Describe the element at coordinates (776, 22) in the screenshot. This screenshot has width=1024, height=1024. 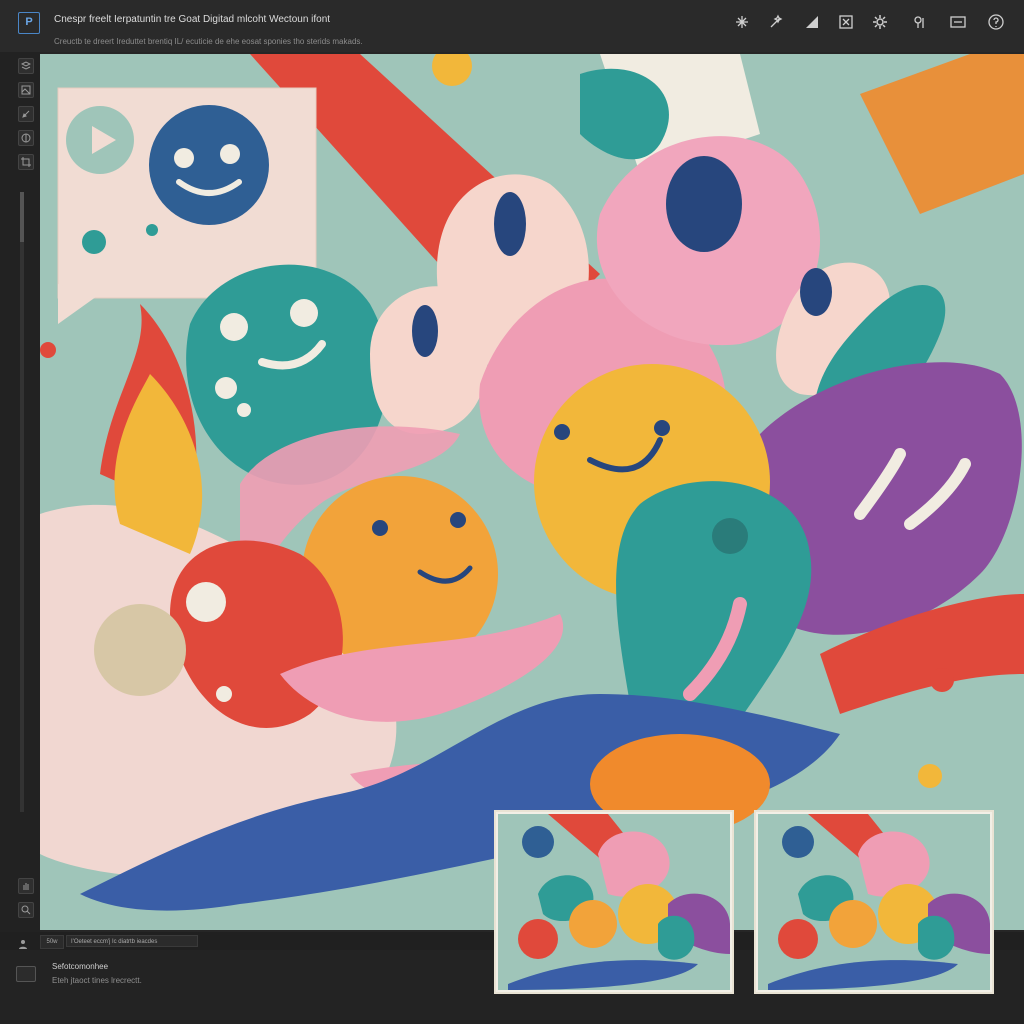
I see `magic-wand-icon` at that location.